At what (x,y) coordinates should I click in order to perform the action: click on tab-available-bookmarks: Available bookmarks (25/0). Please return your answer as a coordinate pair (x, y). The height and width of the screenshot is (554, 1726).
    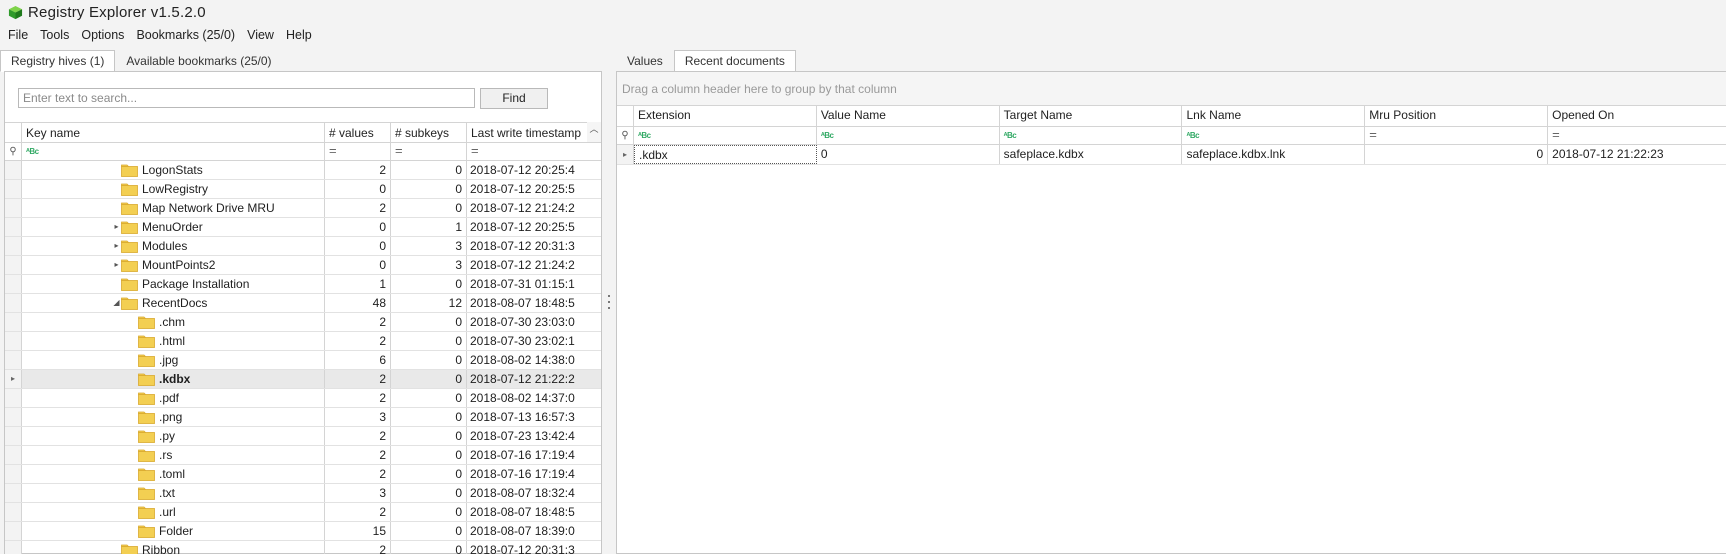
    Looking at the image, I should click on (198, 61).